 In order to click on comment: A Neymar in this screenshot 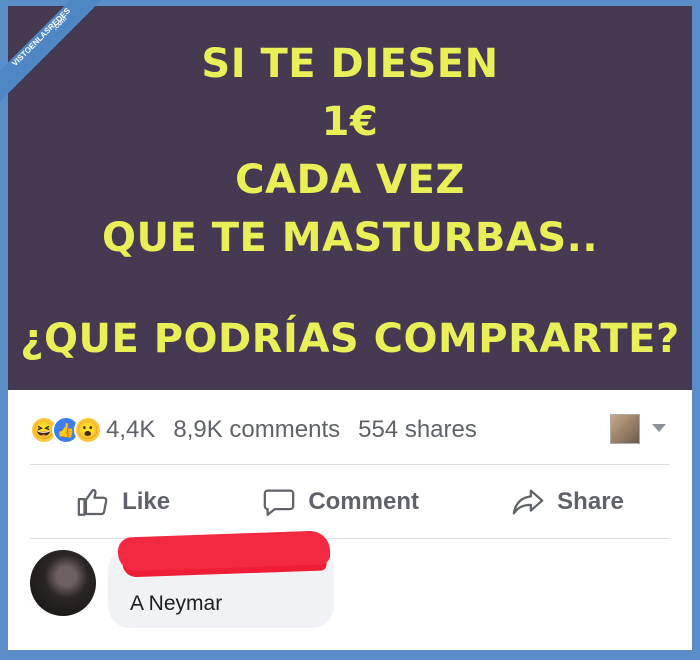, I will do `click(350, 584)`.